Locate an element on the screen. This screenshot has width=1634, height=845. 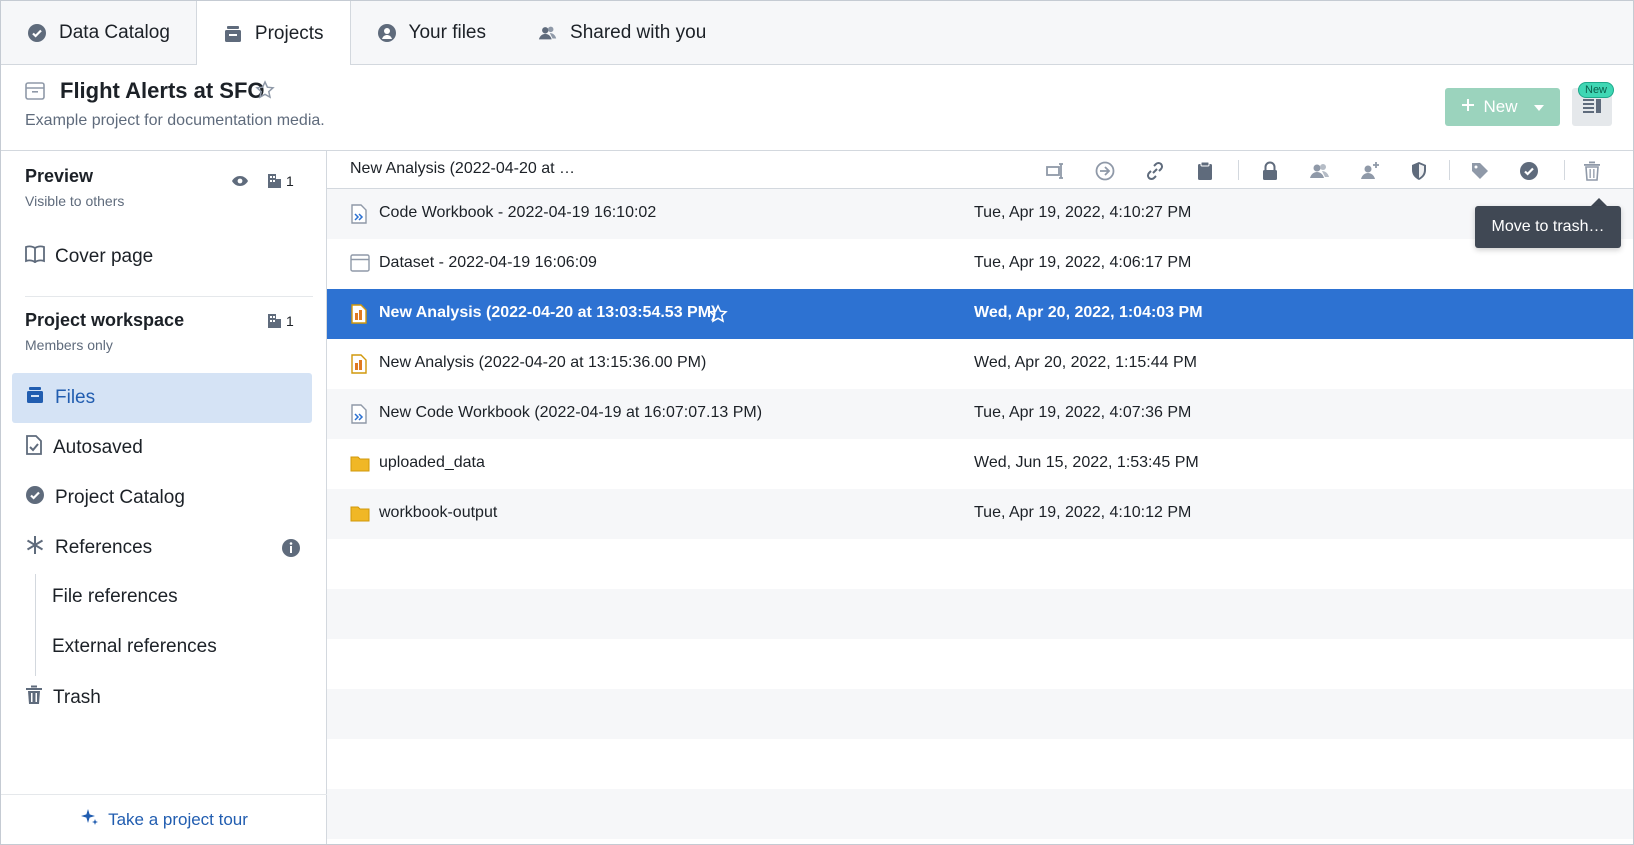
sidebar-item-project-catalog: Project Catalog is located at coordinates (162, 498).